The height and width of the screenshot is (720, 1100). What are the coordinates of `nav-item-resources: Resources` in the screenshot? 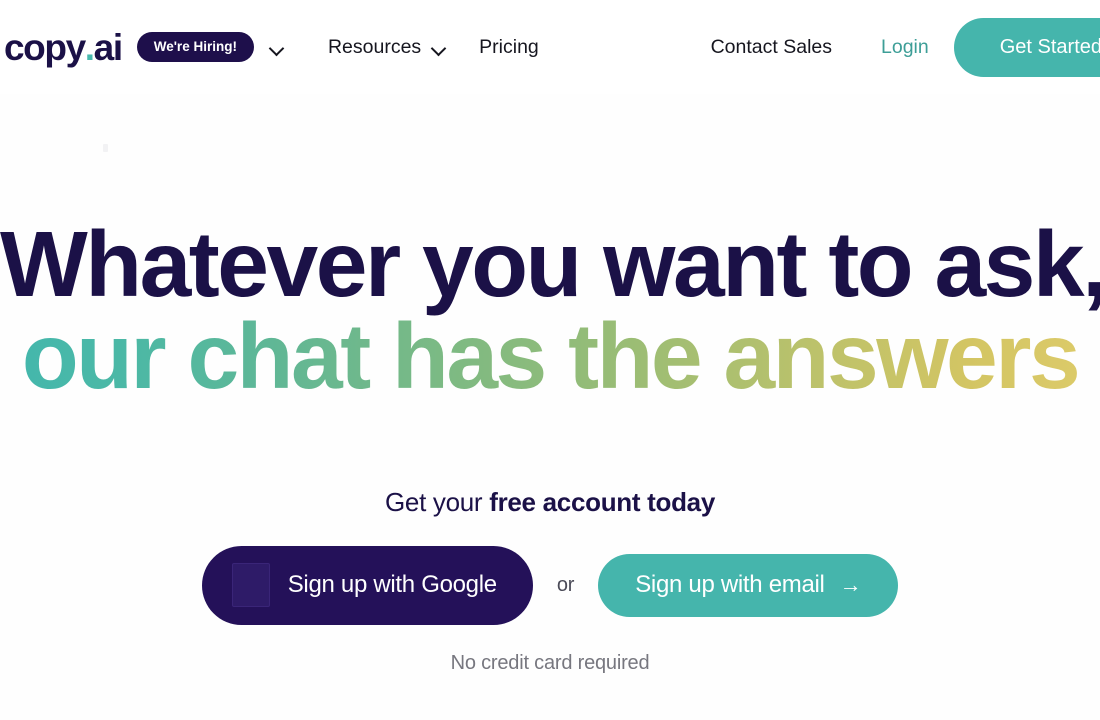 It's located at (386, 47).